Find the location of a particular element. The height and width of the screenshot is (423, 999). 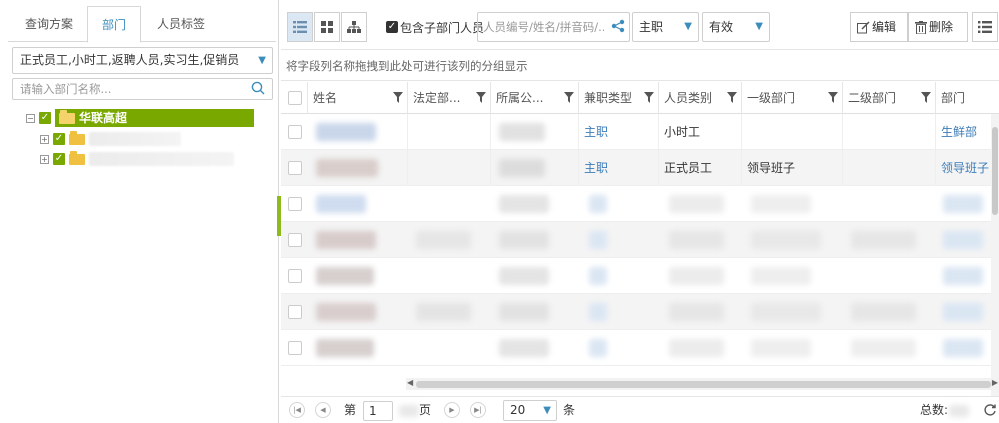

table-row: 主职 正式员工 领导班子 领导班子 is located at coordinates (640, 168).